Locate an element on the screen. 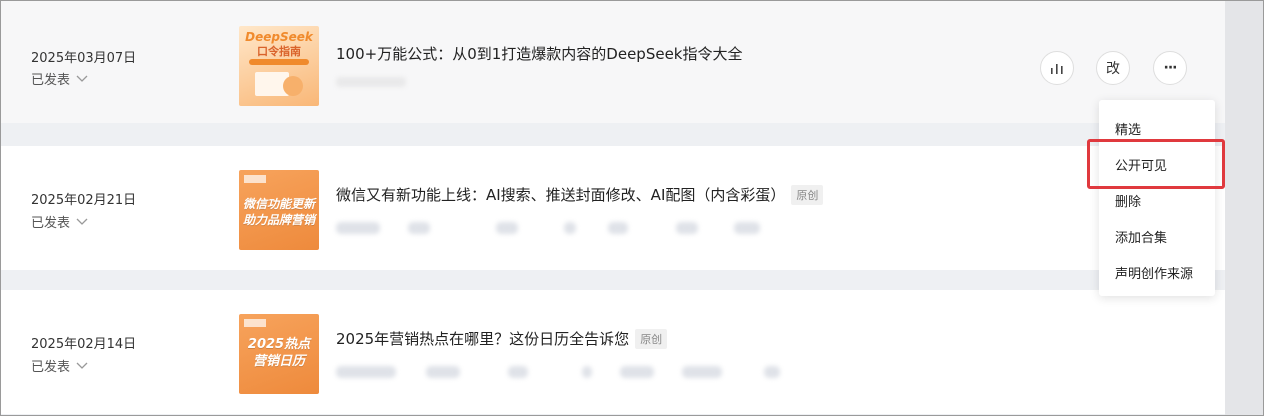 This screenshot has height=416, width=1264. cover-text: 口令指南 is located at coordinates (279, 51).